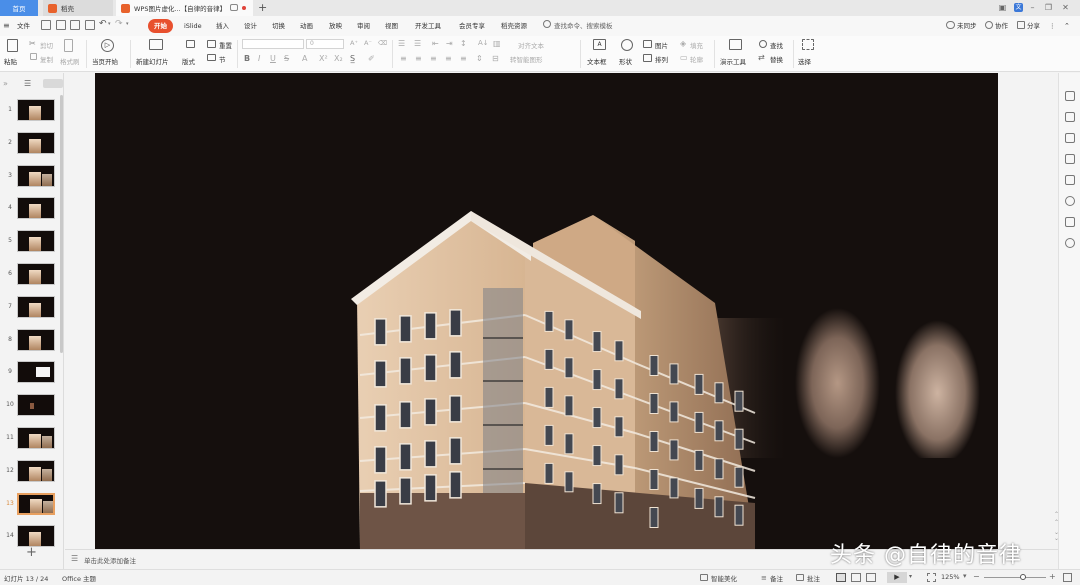 Image resolution: width=1080 pixels, height=585 pixels. Describe the element at coordinates (190, 44) in the screenshot. I see `layout-icon` at that location.